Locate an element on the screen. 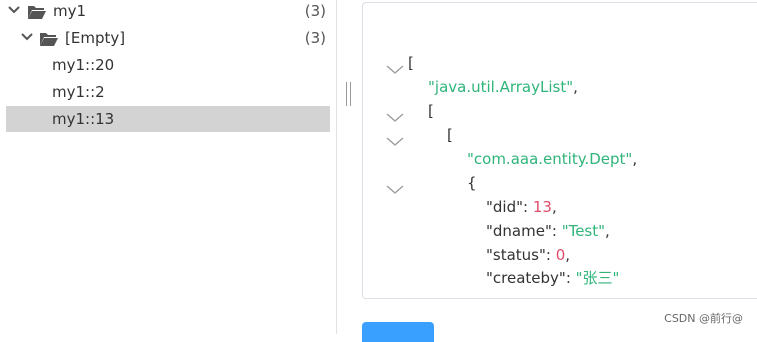  json-number: 0 is located at coordinates (560, 255).